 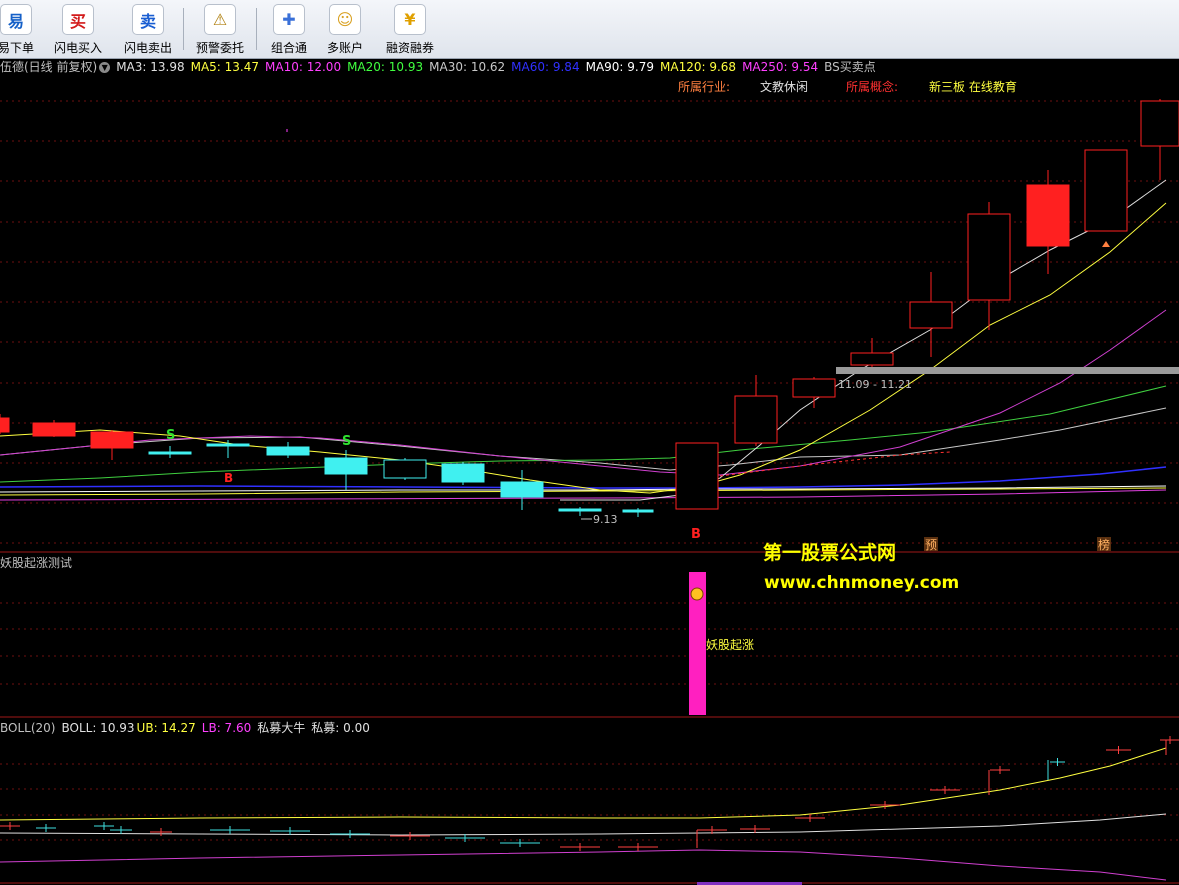 What do you see at coordinates (1007, 370) in the screenshot?
I see `price-range-band` at bounding box center [1007, 370].